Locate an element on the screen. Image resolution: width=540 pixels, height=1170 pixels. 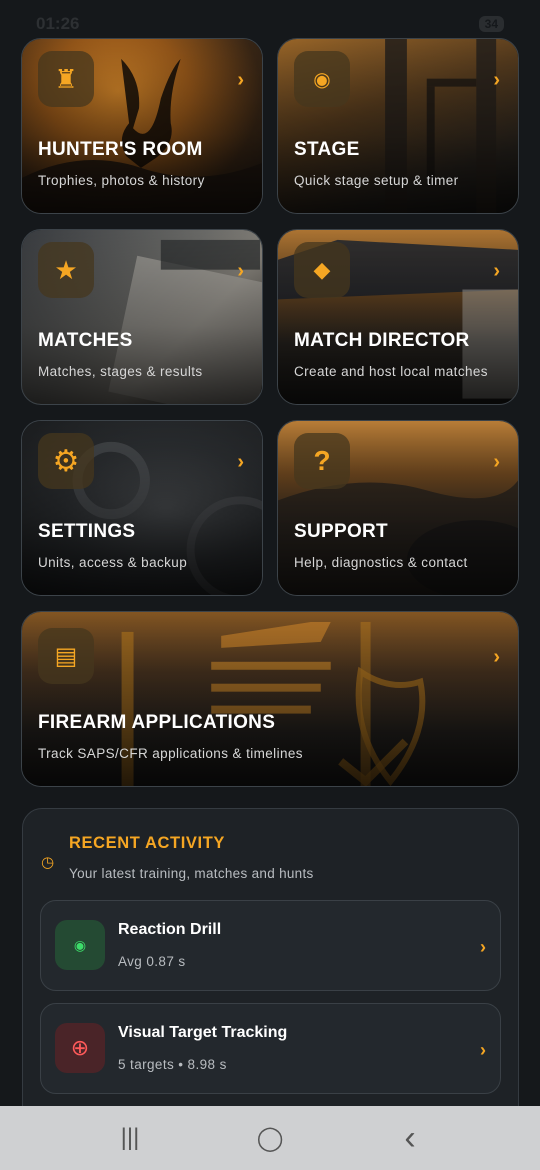
recents-button: ||| is located at coordinates (130, 1138).